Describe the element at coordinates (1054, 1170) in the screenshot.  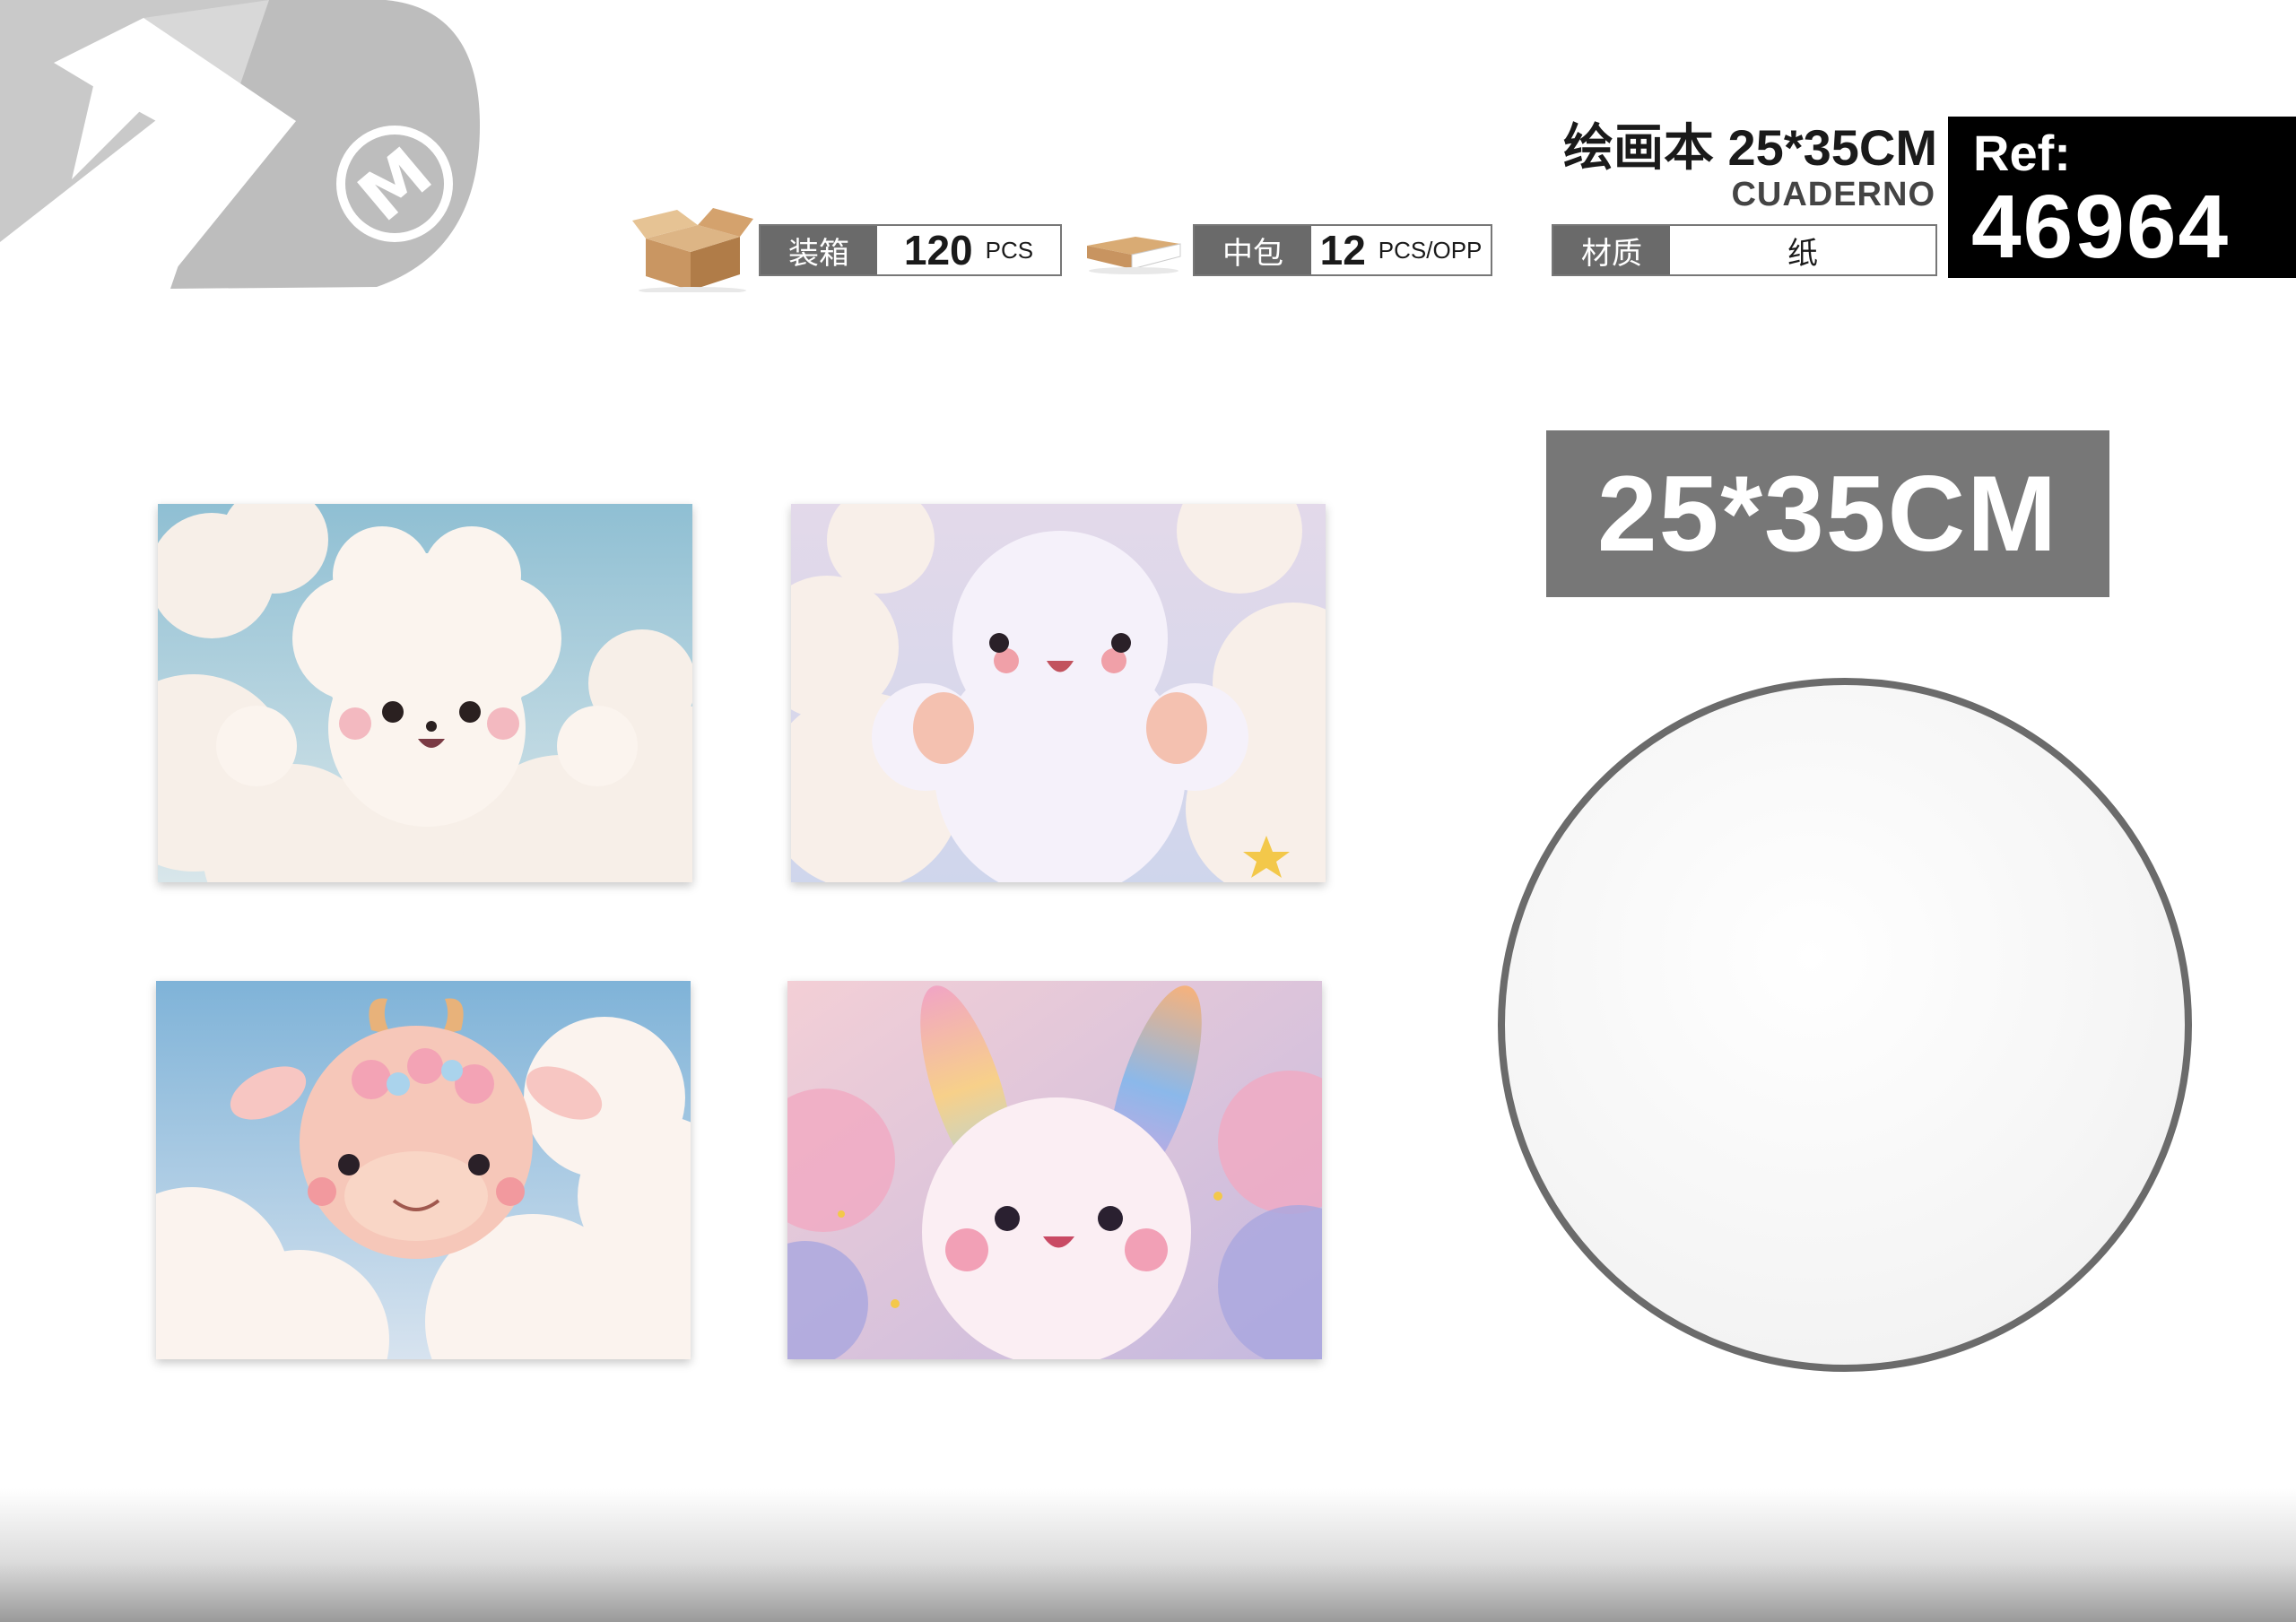
I see `notebook-cover-rainbow-bunny` at that location.